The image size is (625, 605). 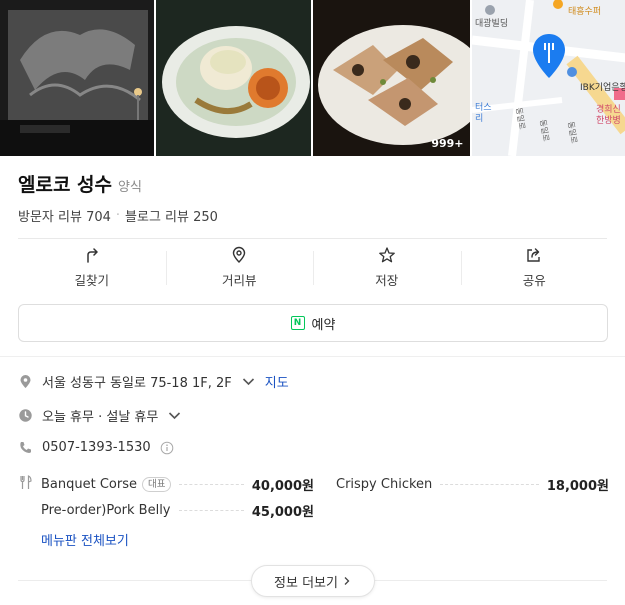 I want to click on map-label-bank: IBK기업은행, so click(x=602, y=87).